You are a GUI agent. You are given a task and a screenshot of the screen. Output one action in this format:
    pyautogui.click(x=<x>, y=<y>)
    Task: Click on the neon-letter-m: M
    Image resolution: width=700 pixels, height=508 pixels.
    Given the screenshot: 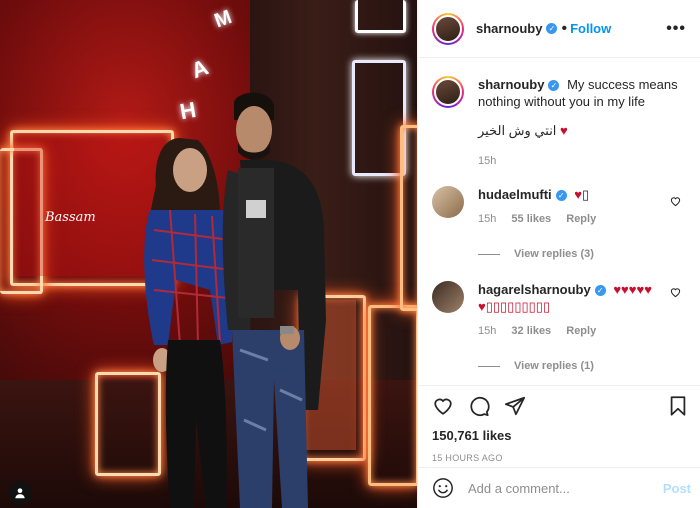 What is the action you would take?
    pyautogui.click(x=223, y=19)
    